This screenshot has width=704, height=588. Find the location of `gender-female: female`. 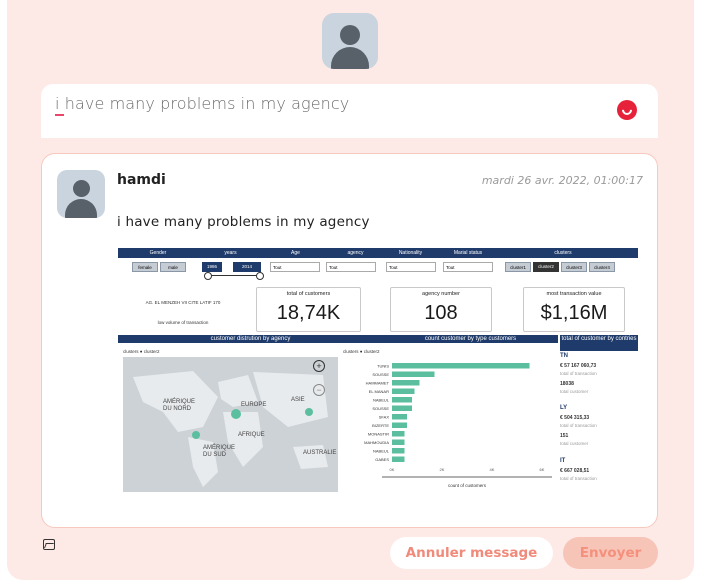

gender-female: female is located at coordinates (145, 267).